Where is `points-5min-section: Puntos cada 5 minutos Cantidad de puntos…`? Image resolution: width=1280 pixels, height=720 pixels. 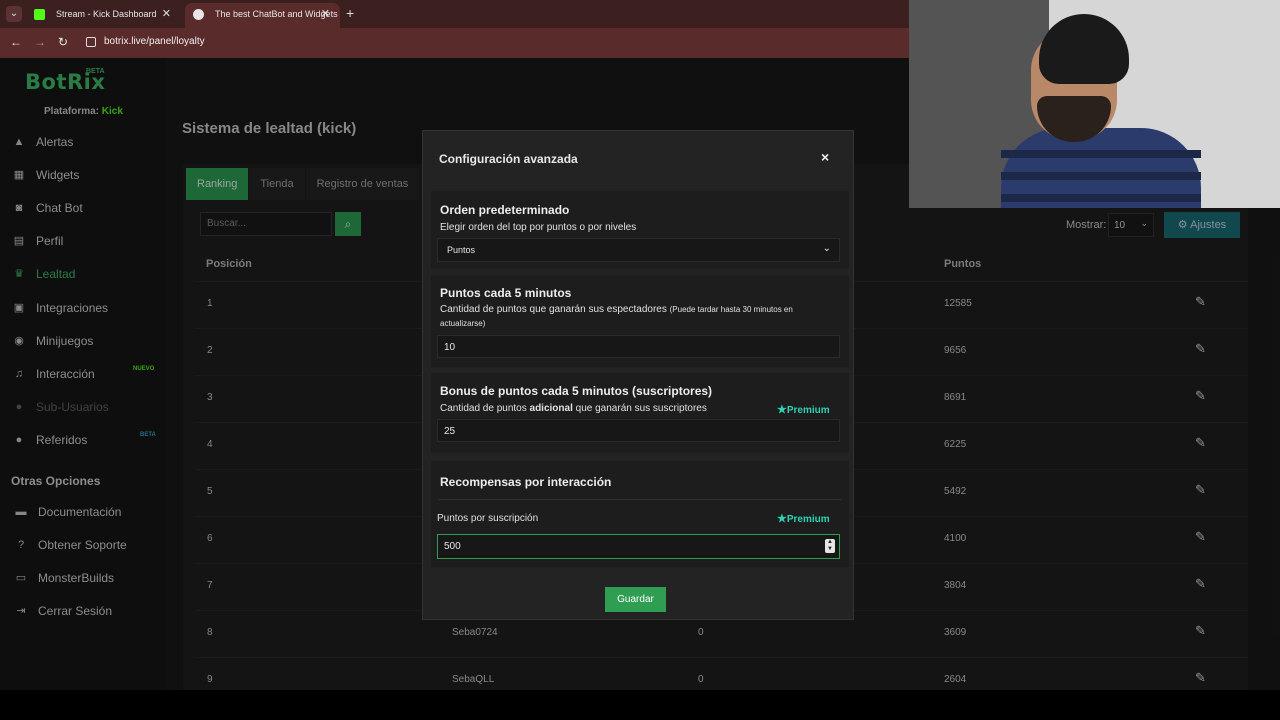 points-5min-section: Puntos cada 5 minutos Cantidad de puntos… is located at coordinates (640, 321).